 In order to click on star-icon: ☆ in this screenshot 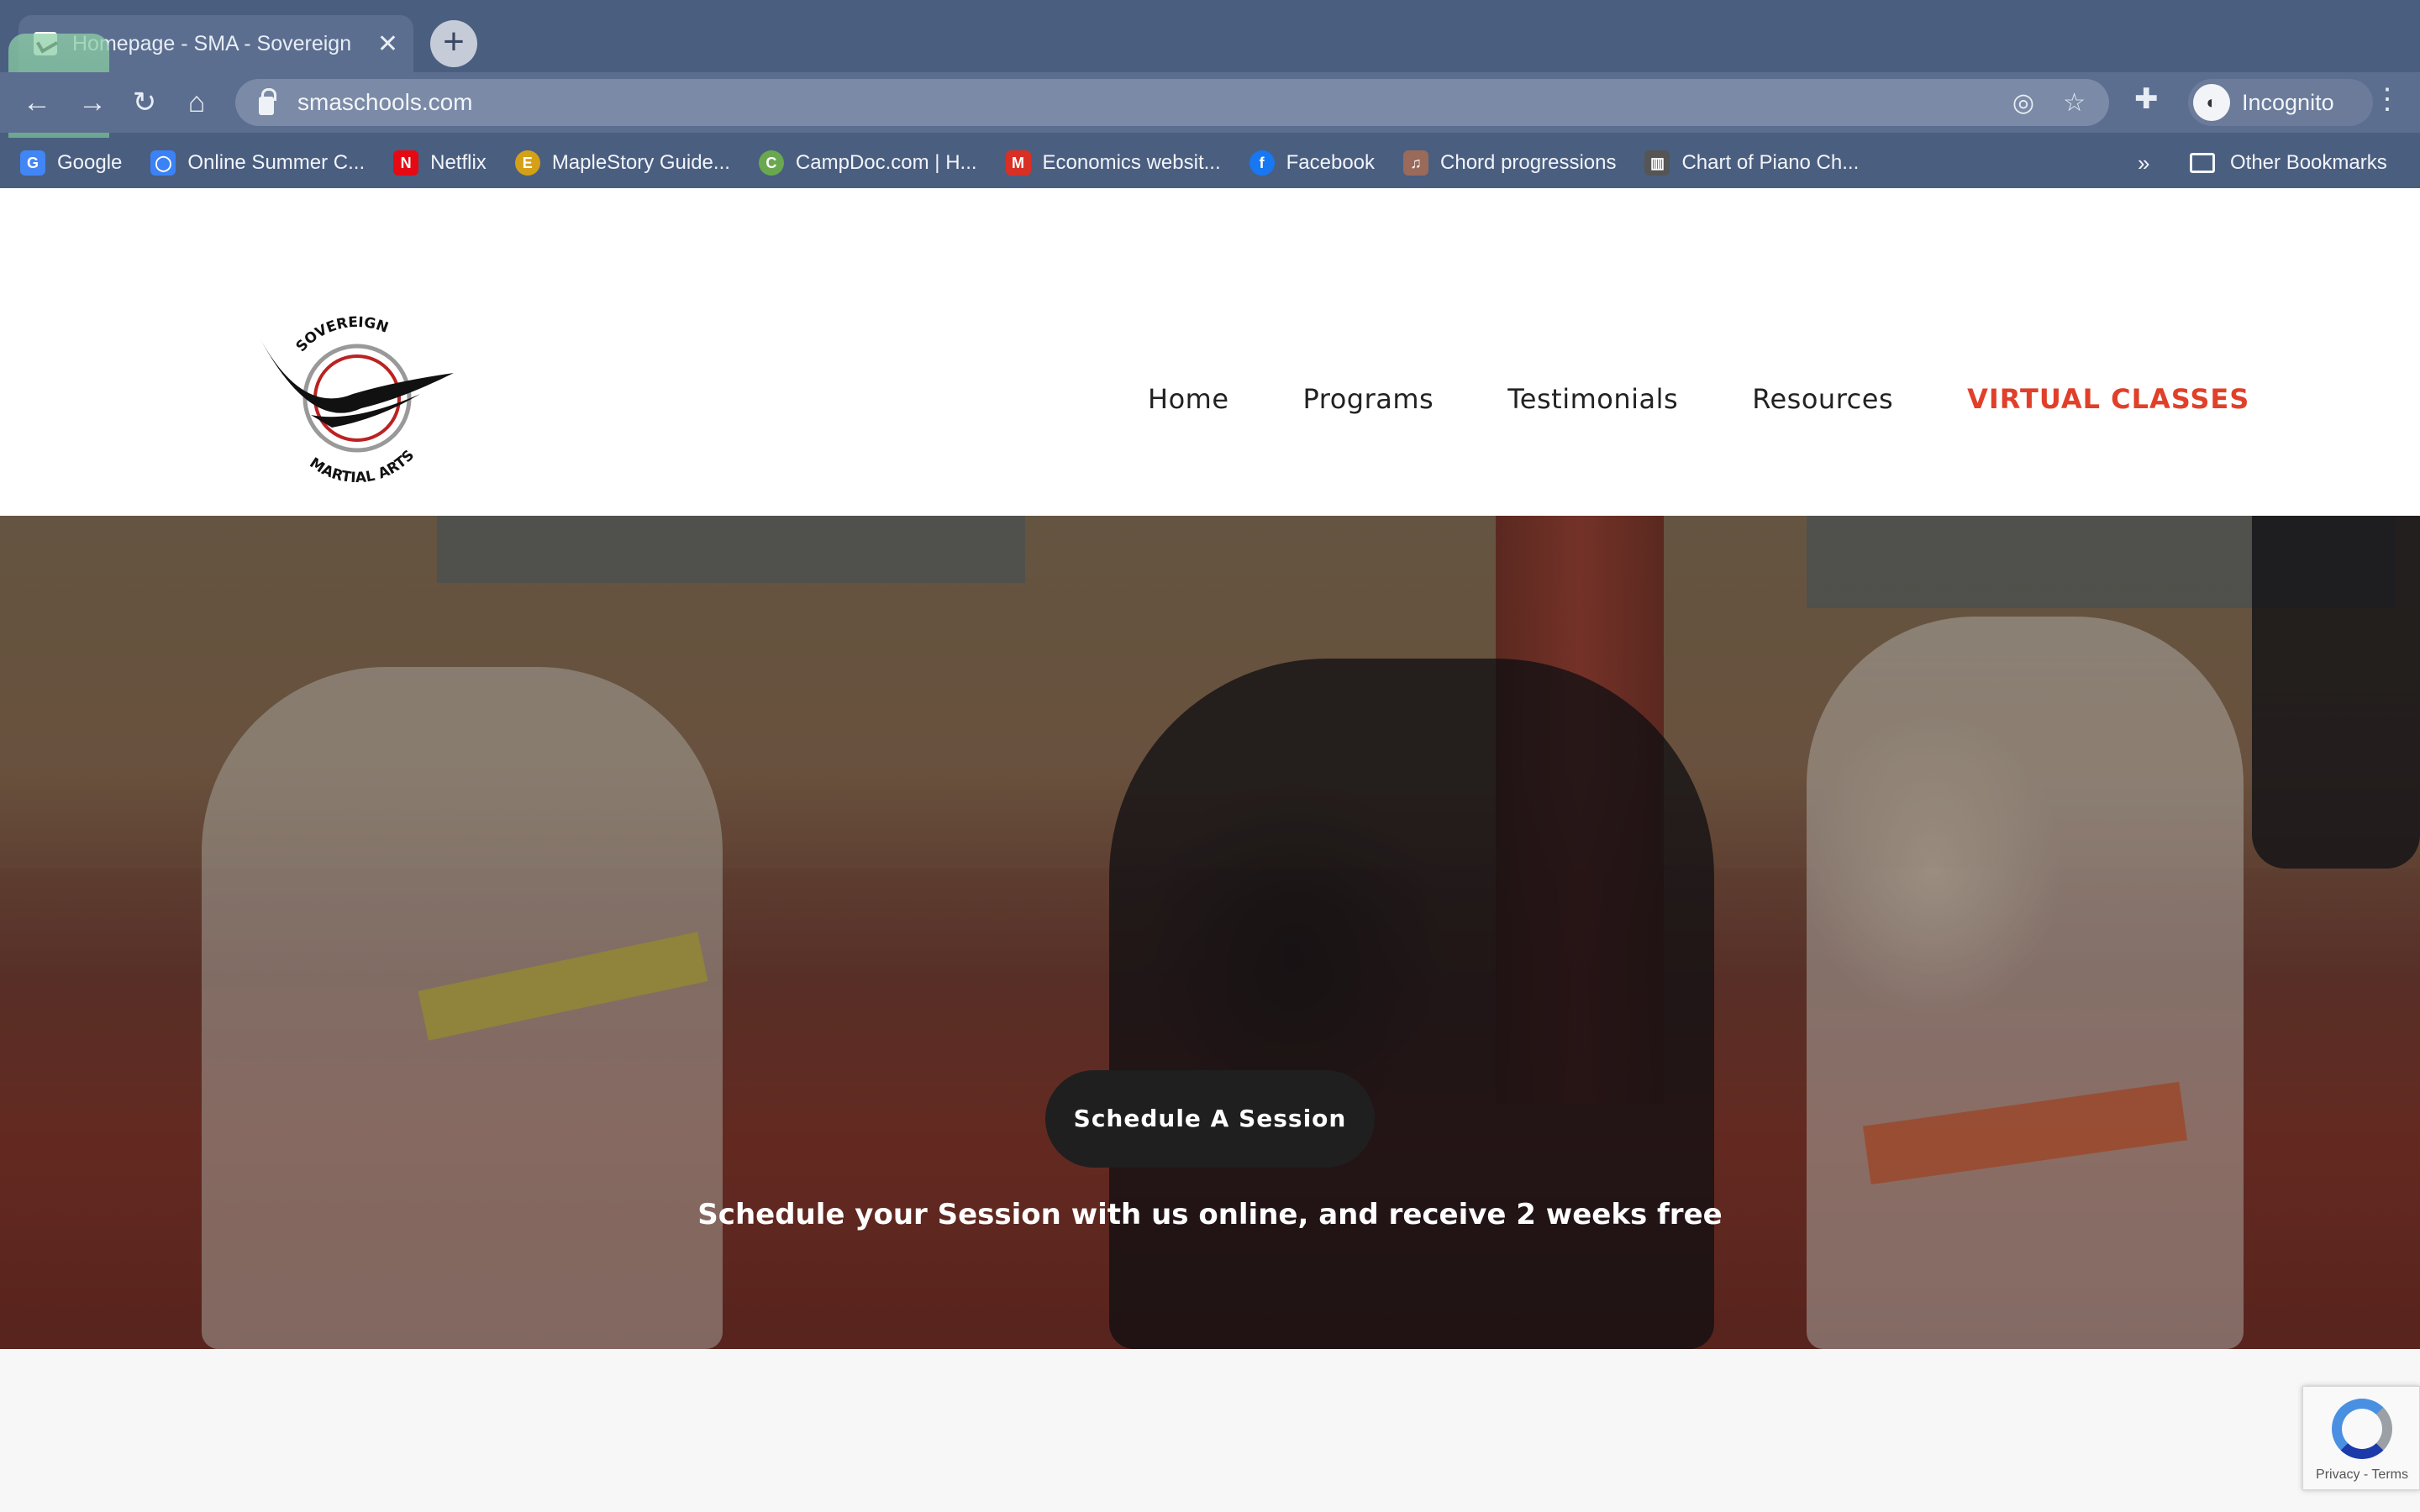, I will do `click(2074, 103)`.